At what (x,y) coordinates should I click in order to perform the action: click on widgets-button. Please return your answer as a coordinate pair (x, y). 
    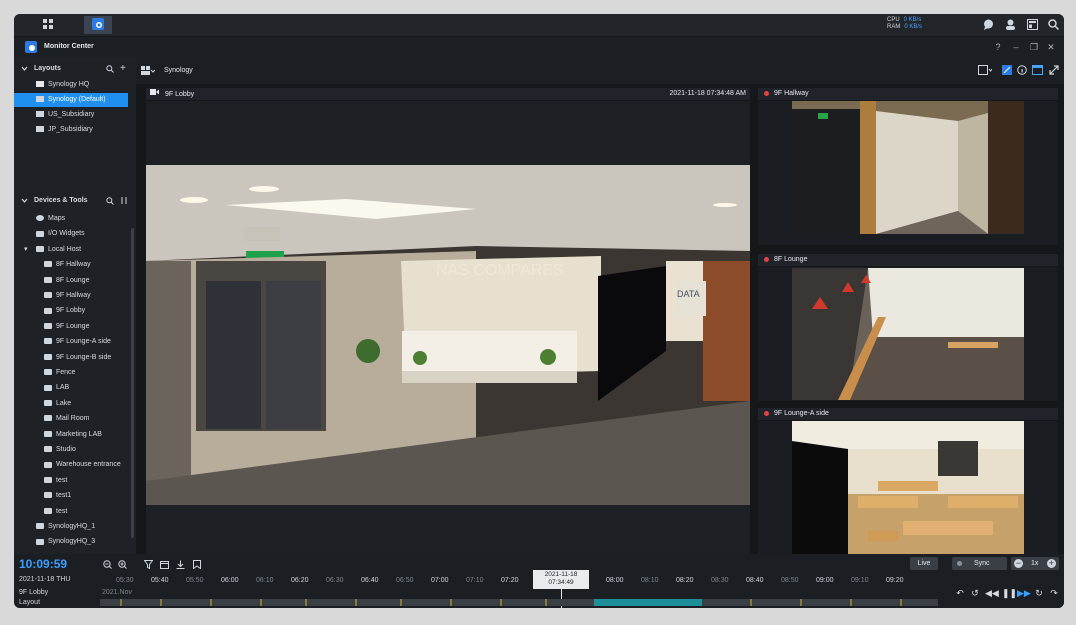
    Looking at the image, I should click on (1032, 25).